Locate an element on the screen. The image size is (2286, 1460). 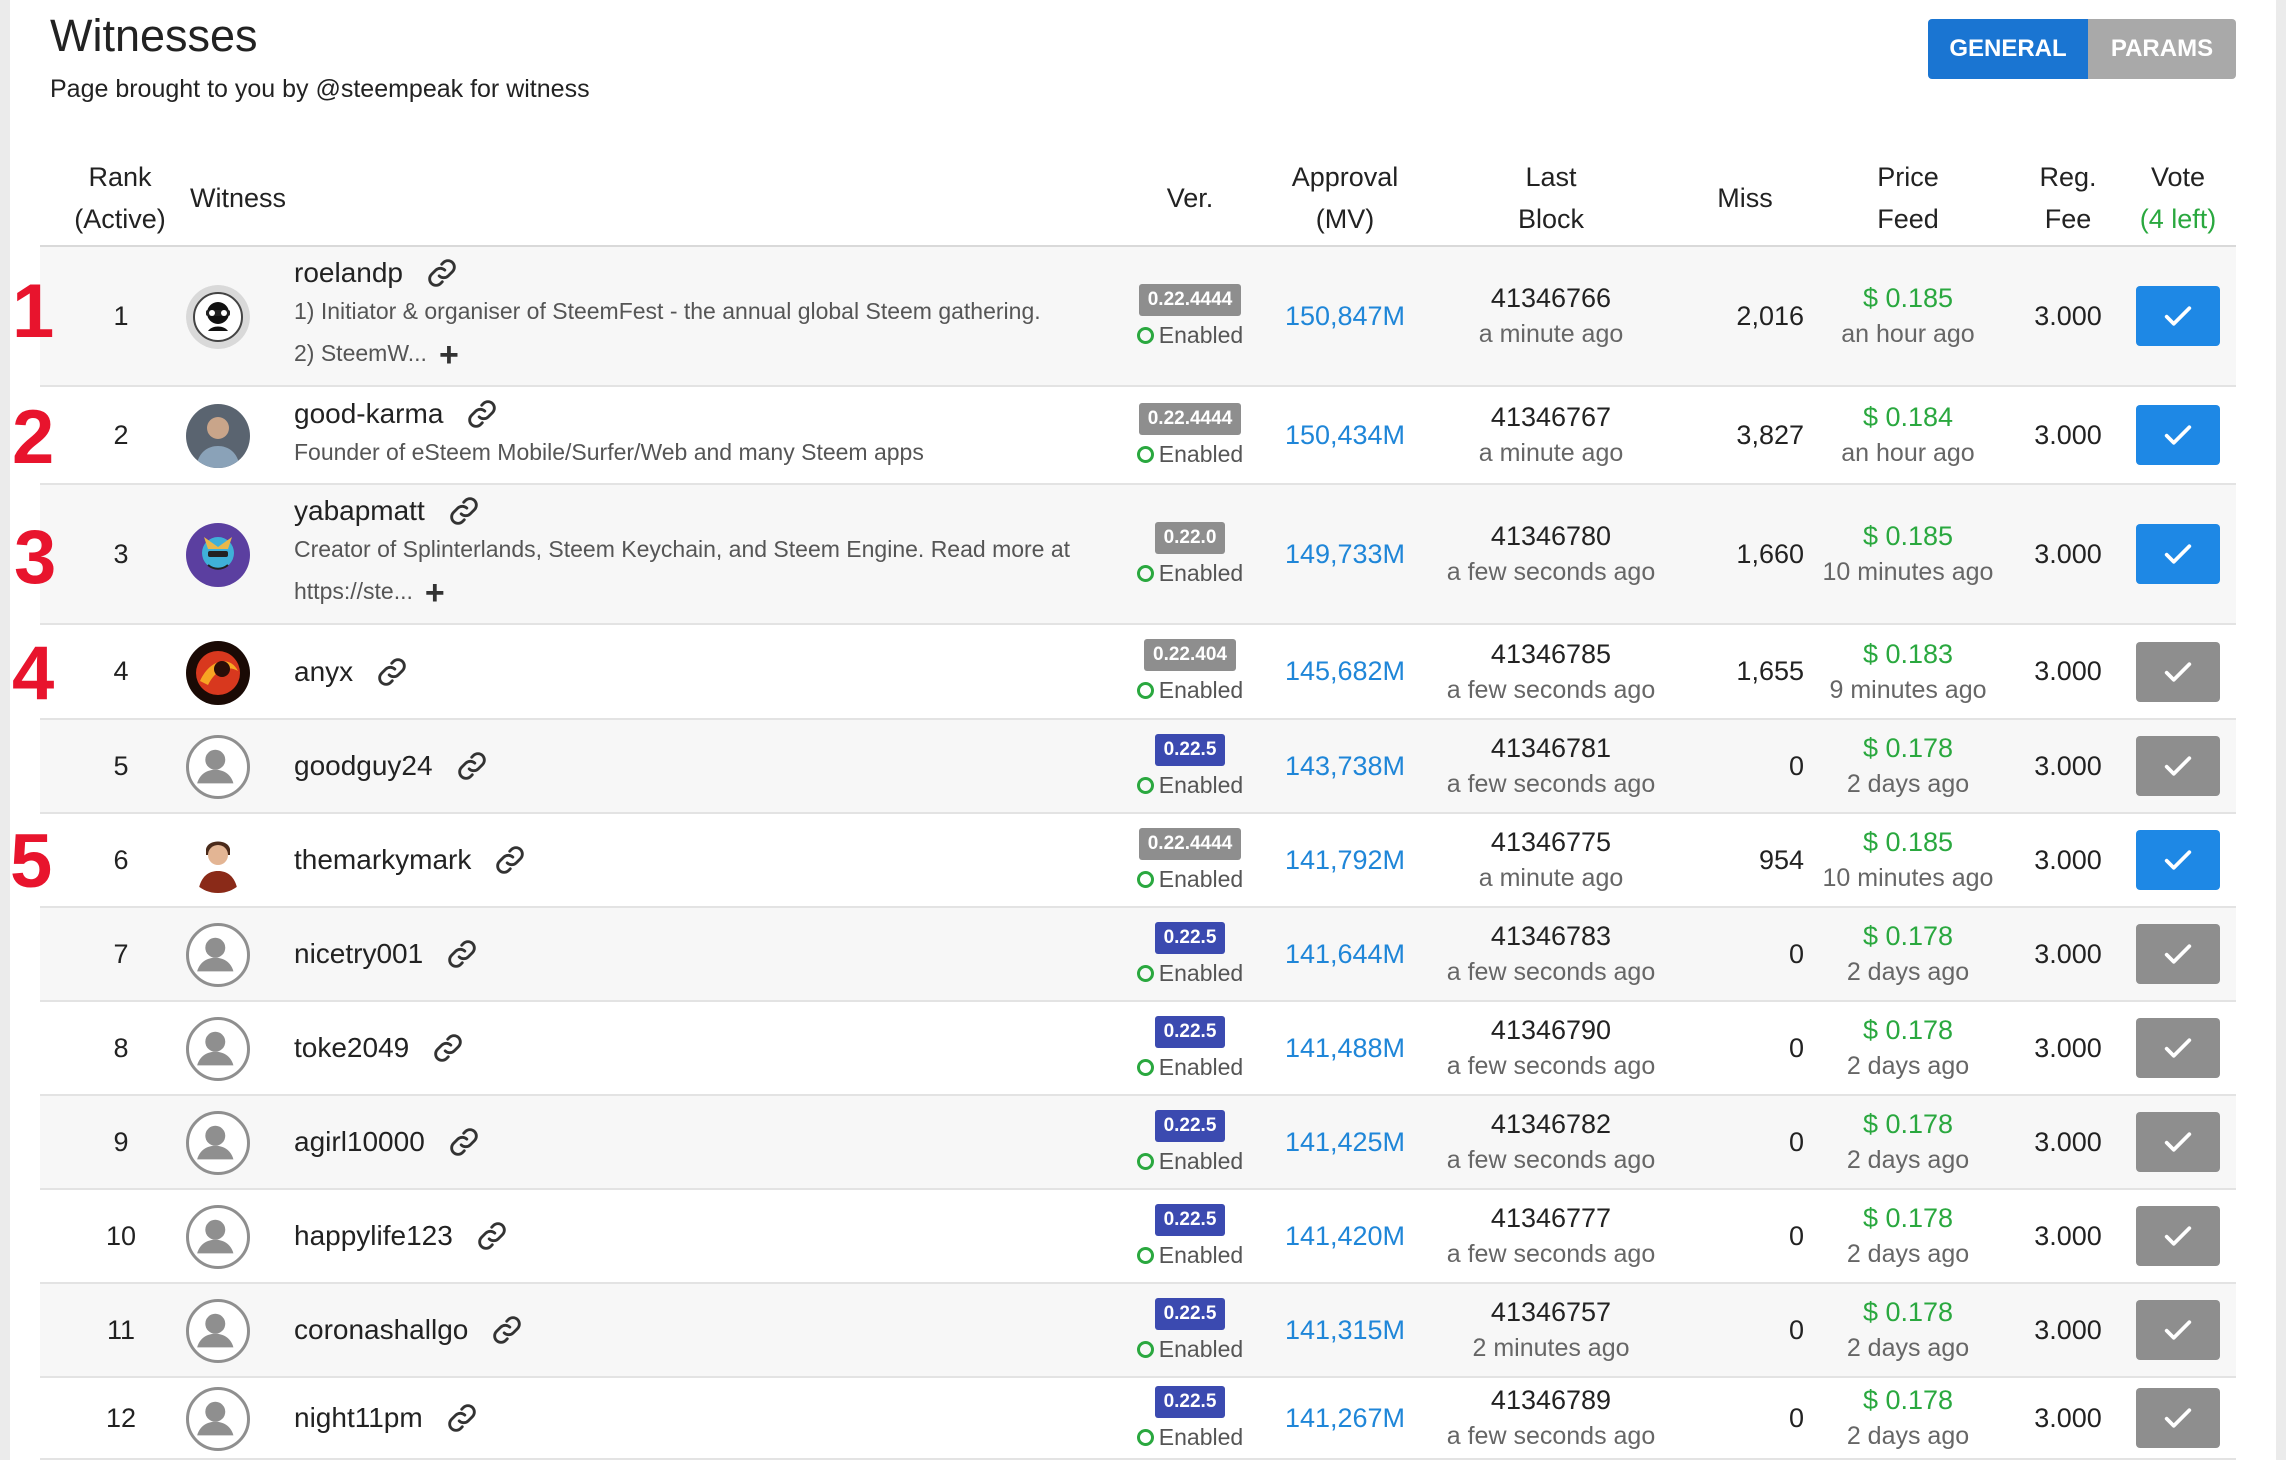
witness-name: toke2049 is located at coordinates (351, 1048).